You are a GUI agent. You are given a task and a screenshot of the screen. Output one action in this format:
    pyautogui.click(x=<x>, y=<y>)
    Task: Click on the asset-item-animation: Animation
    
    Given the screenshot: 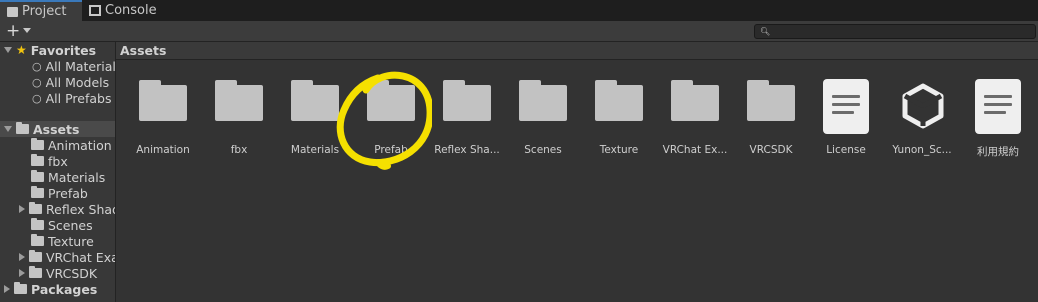 What is the action you would take?
    pyautogui.click(x=163, y=119)
    